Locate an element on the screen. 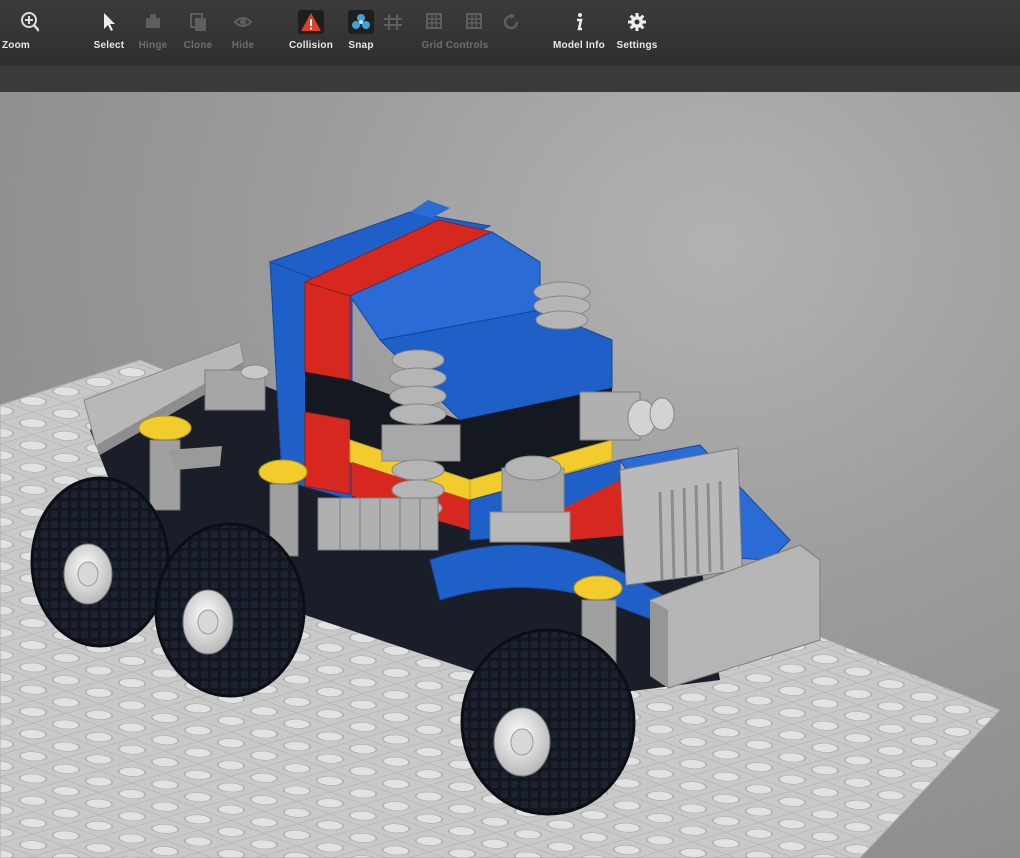  hash-icon is located at coordinates (393, 22).